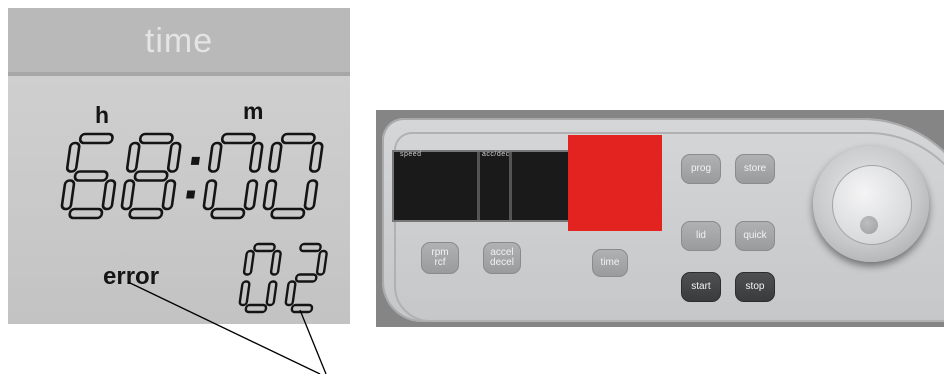 The image size is (944, 374). Describe the element at coordinates (224, 327) in the screenshot. I see `callout-line-error-label` at that location.